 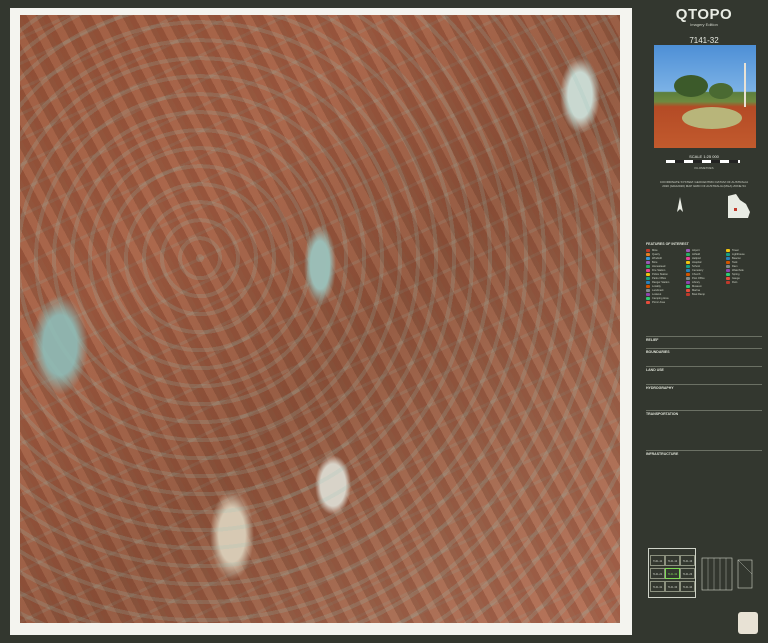 I want to click on legend-label: Bore, so click(x=655, y=262).